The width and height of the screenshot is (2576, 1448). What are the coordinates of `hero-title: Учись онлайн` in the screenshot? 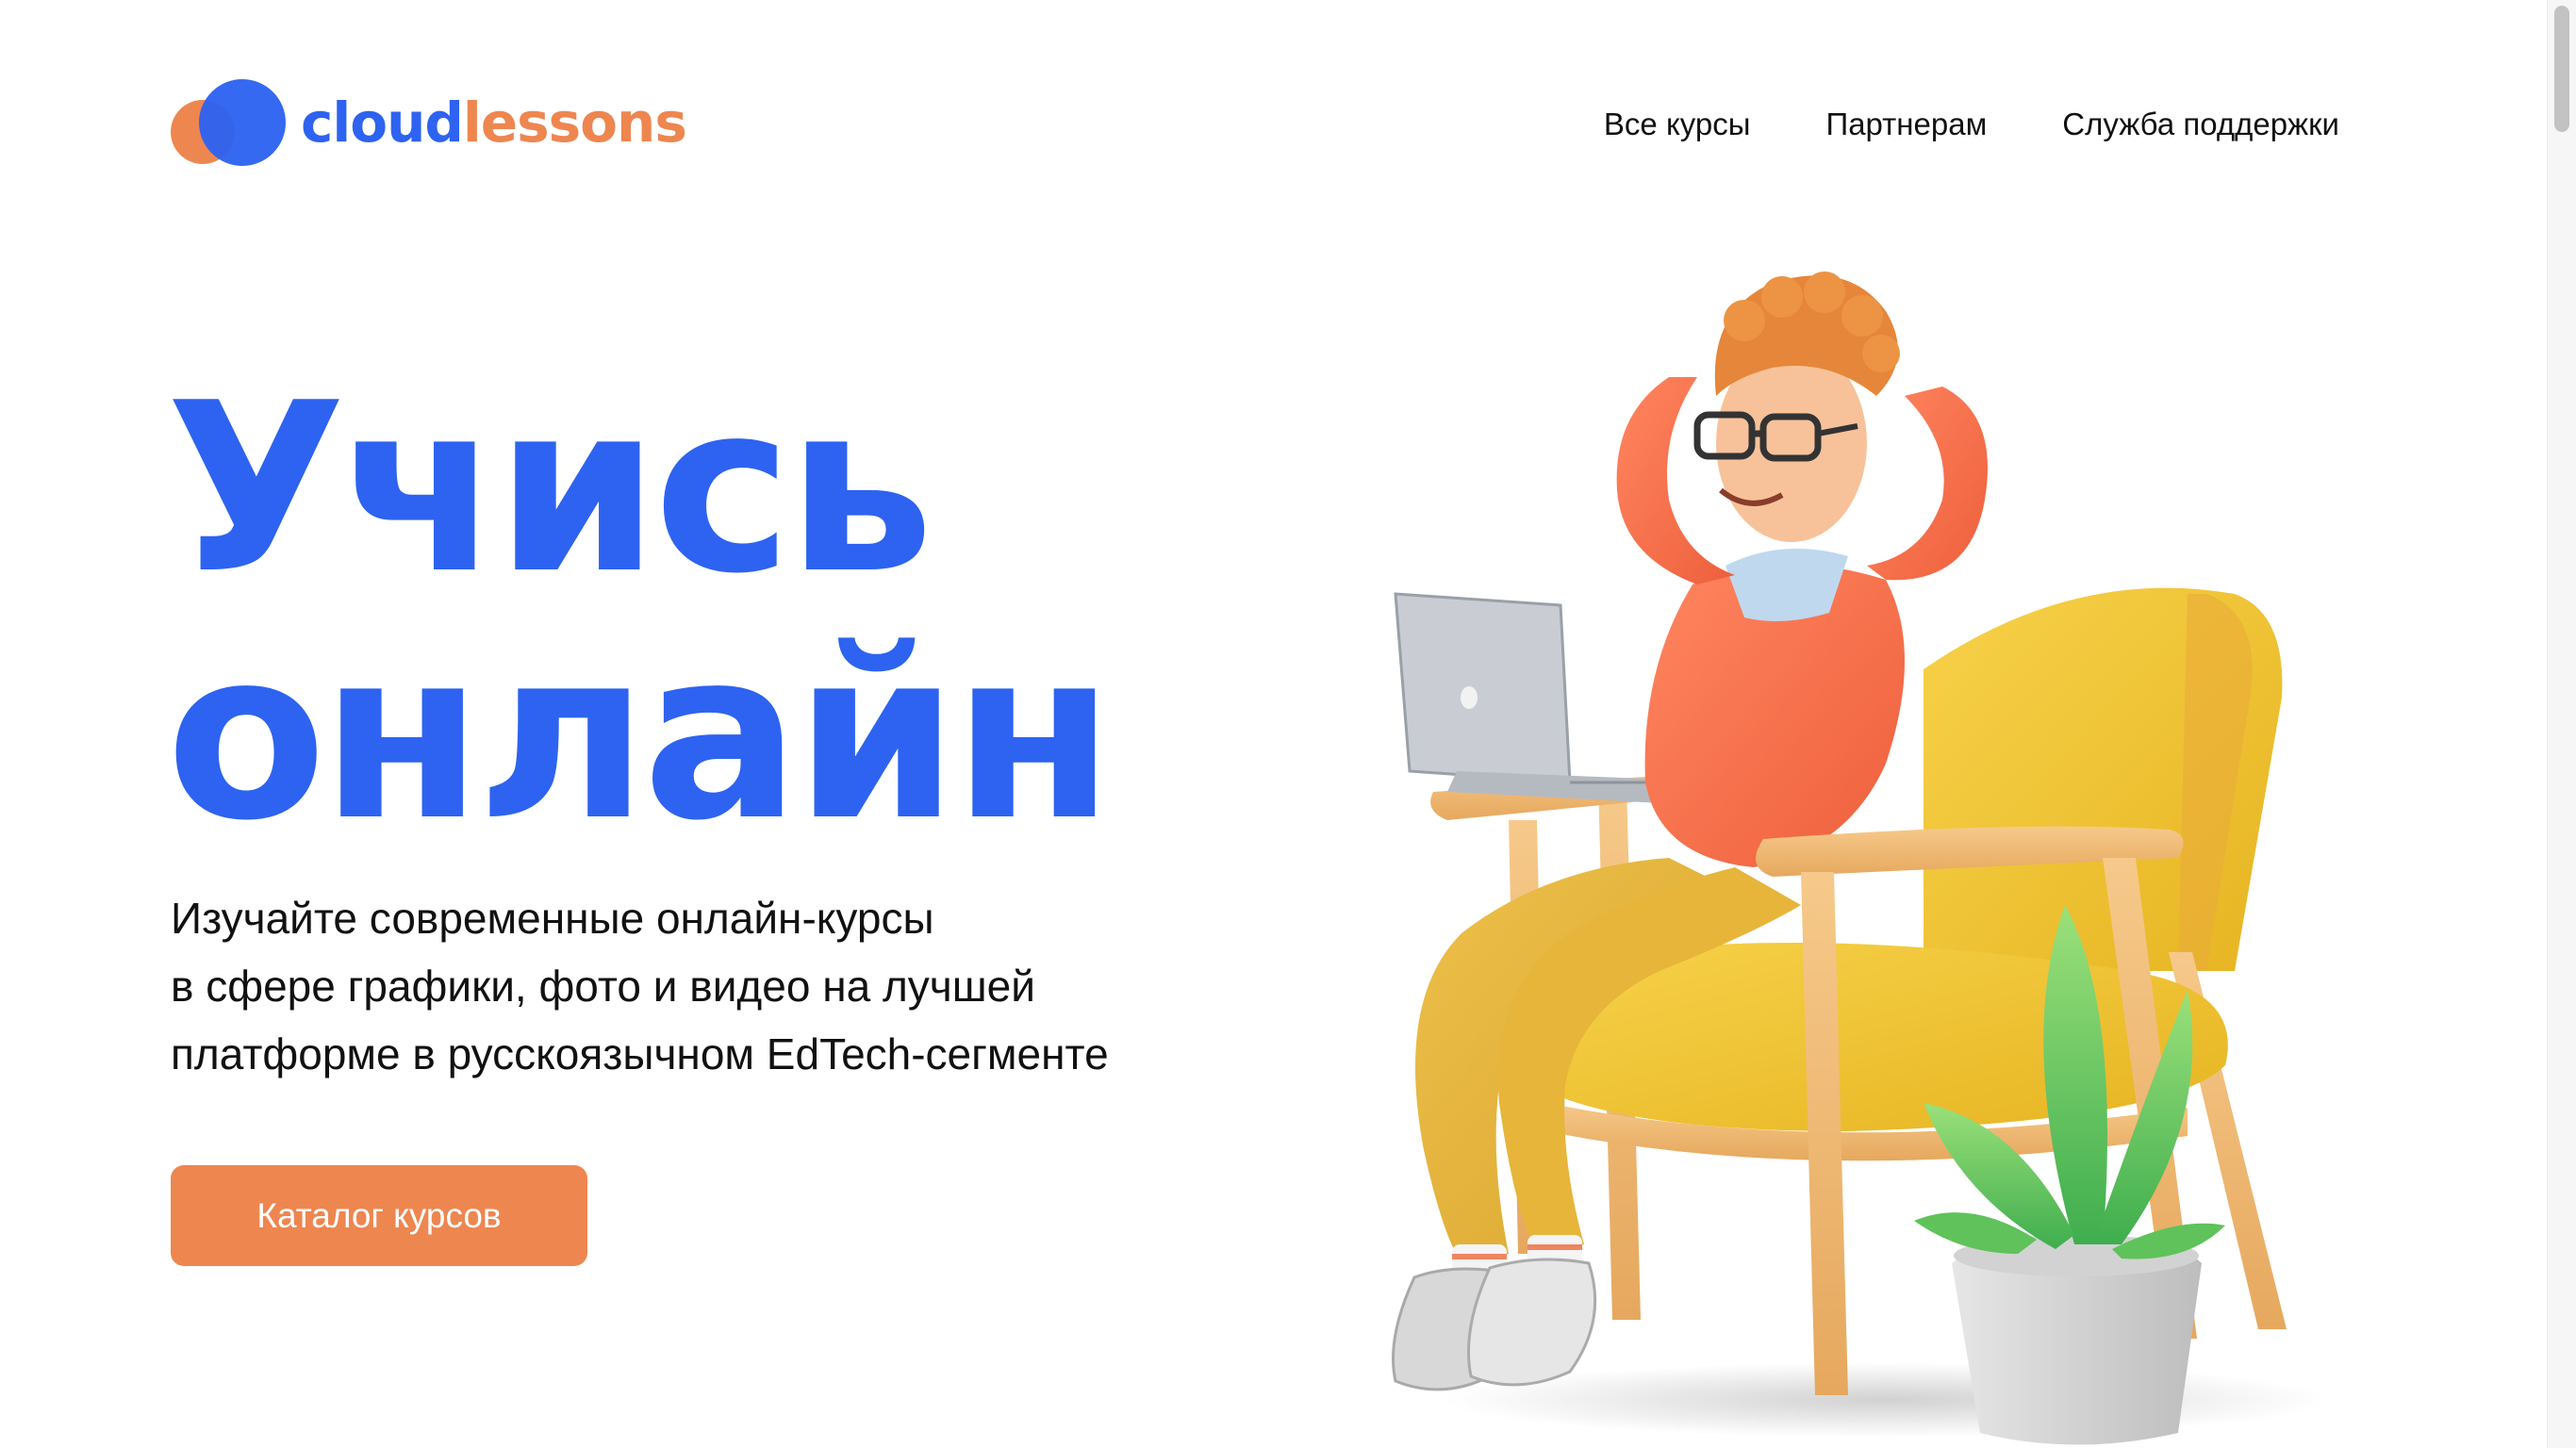 It's located at (640, 613).